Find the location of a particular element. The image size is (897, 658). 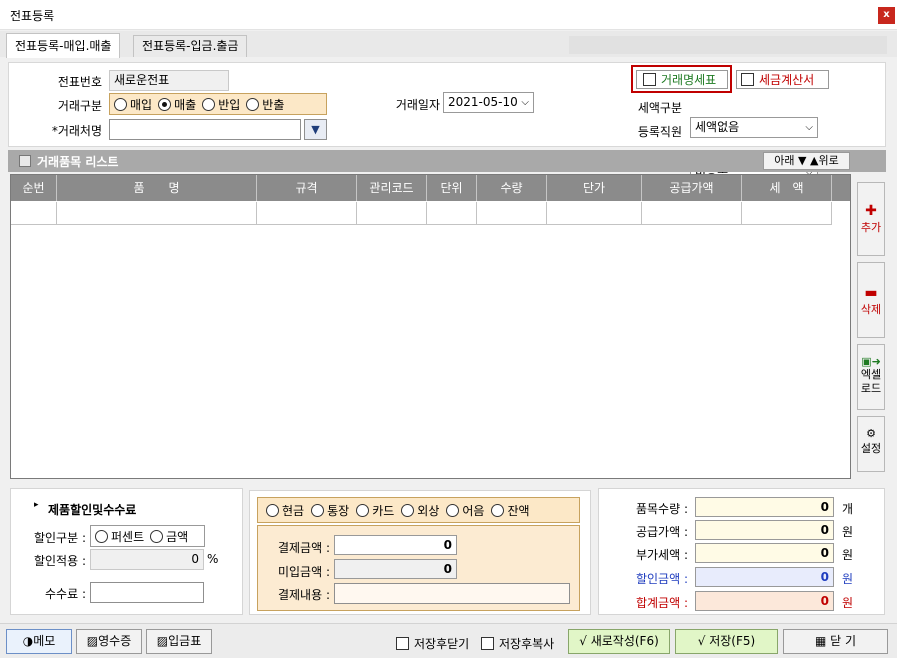

close-form-button: ▦ 닫 기 is located at coordinates (835, 641).